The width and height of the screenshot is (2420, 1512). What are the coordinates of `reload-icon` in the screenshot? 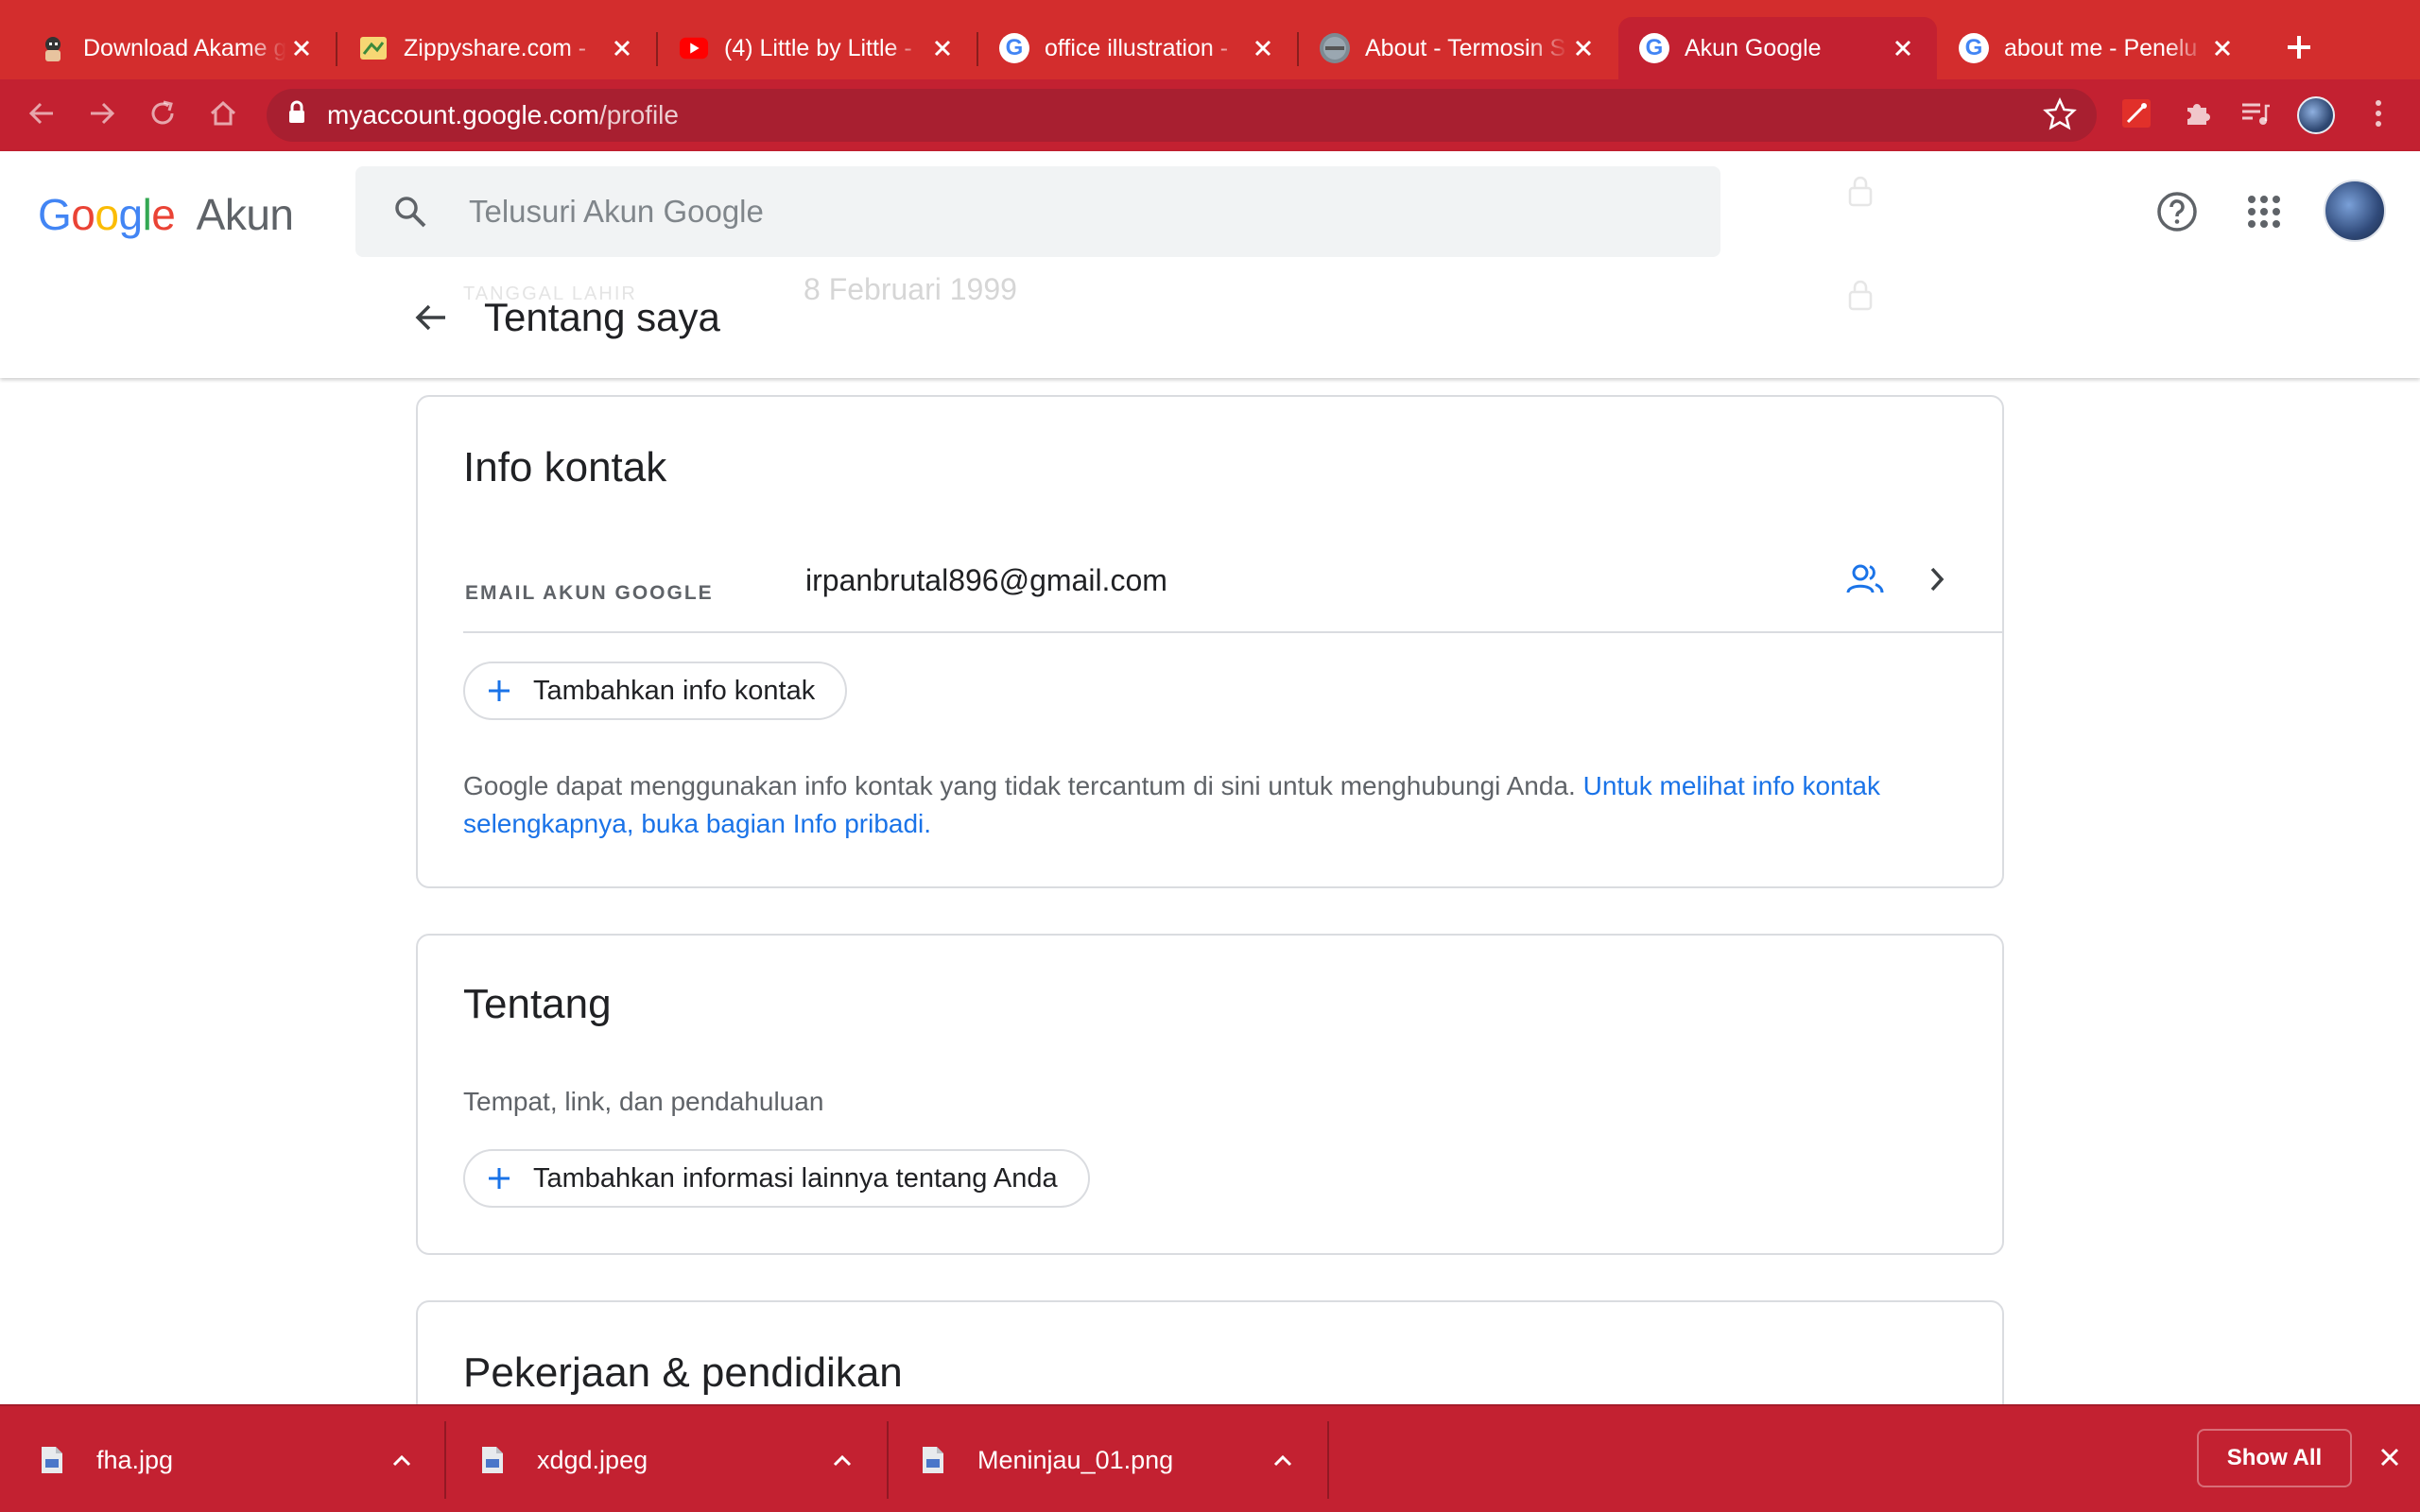 It's located at (162, 115).